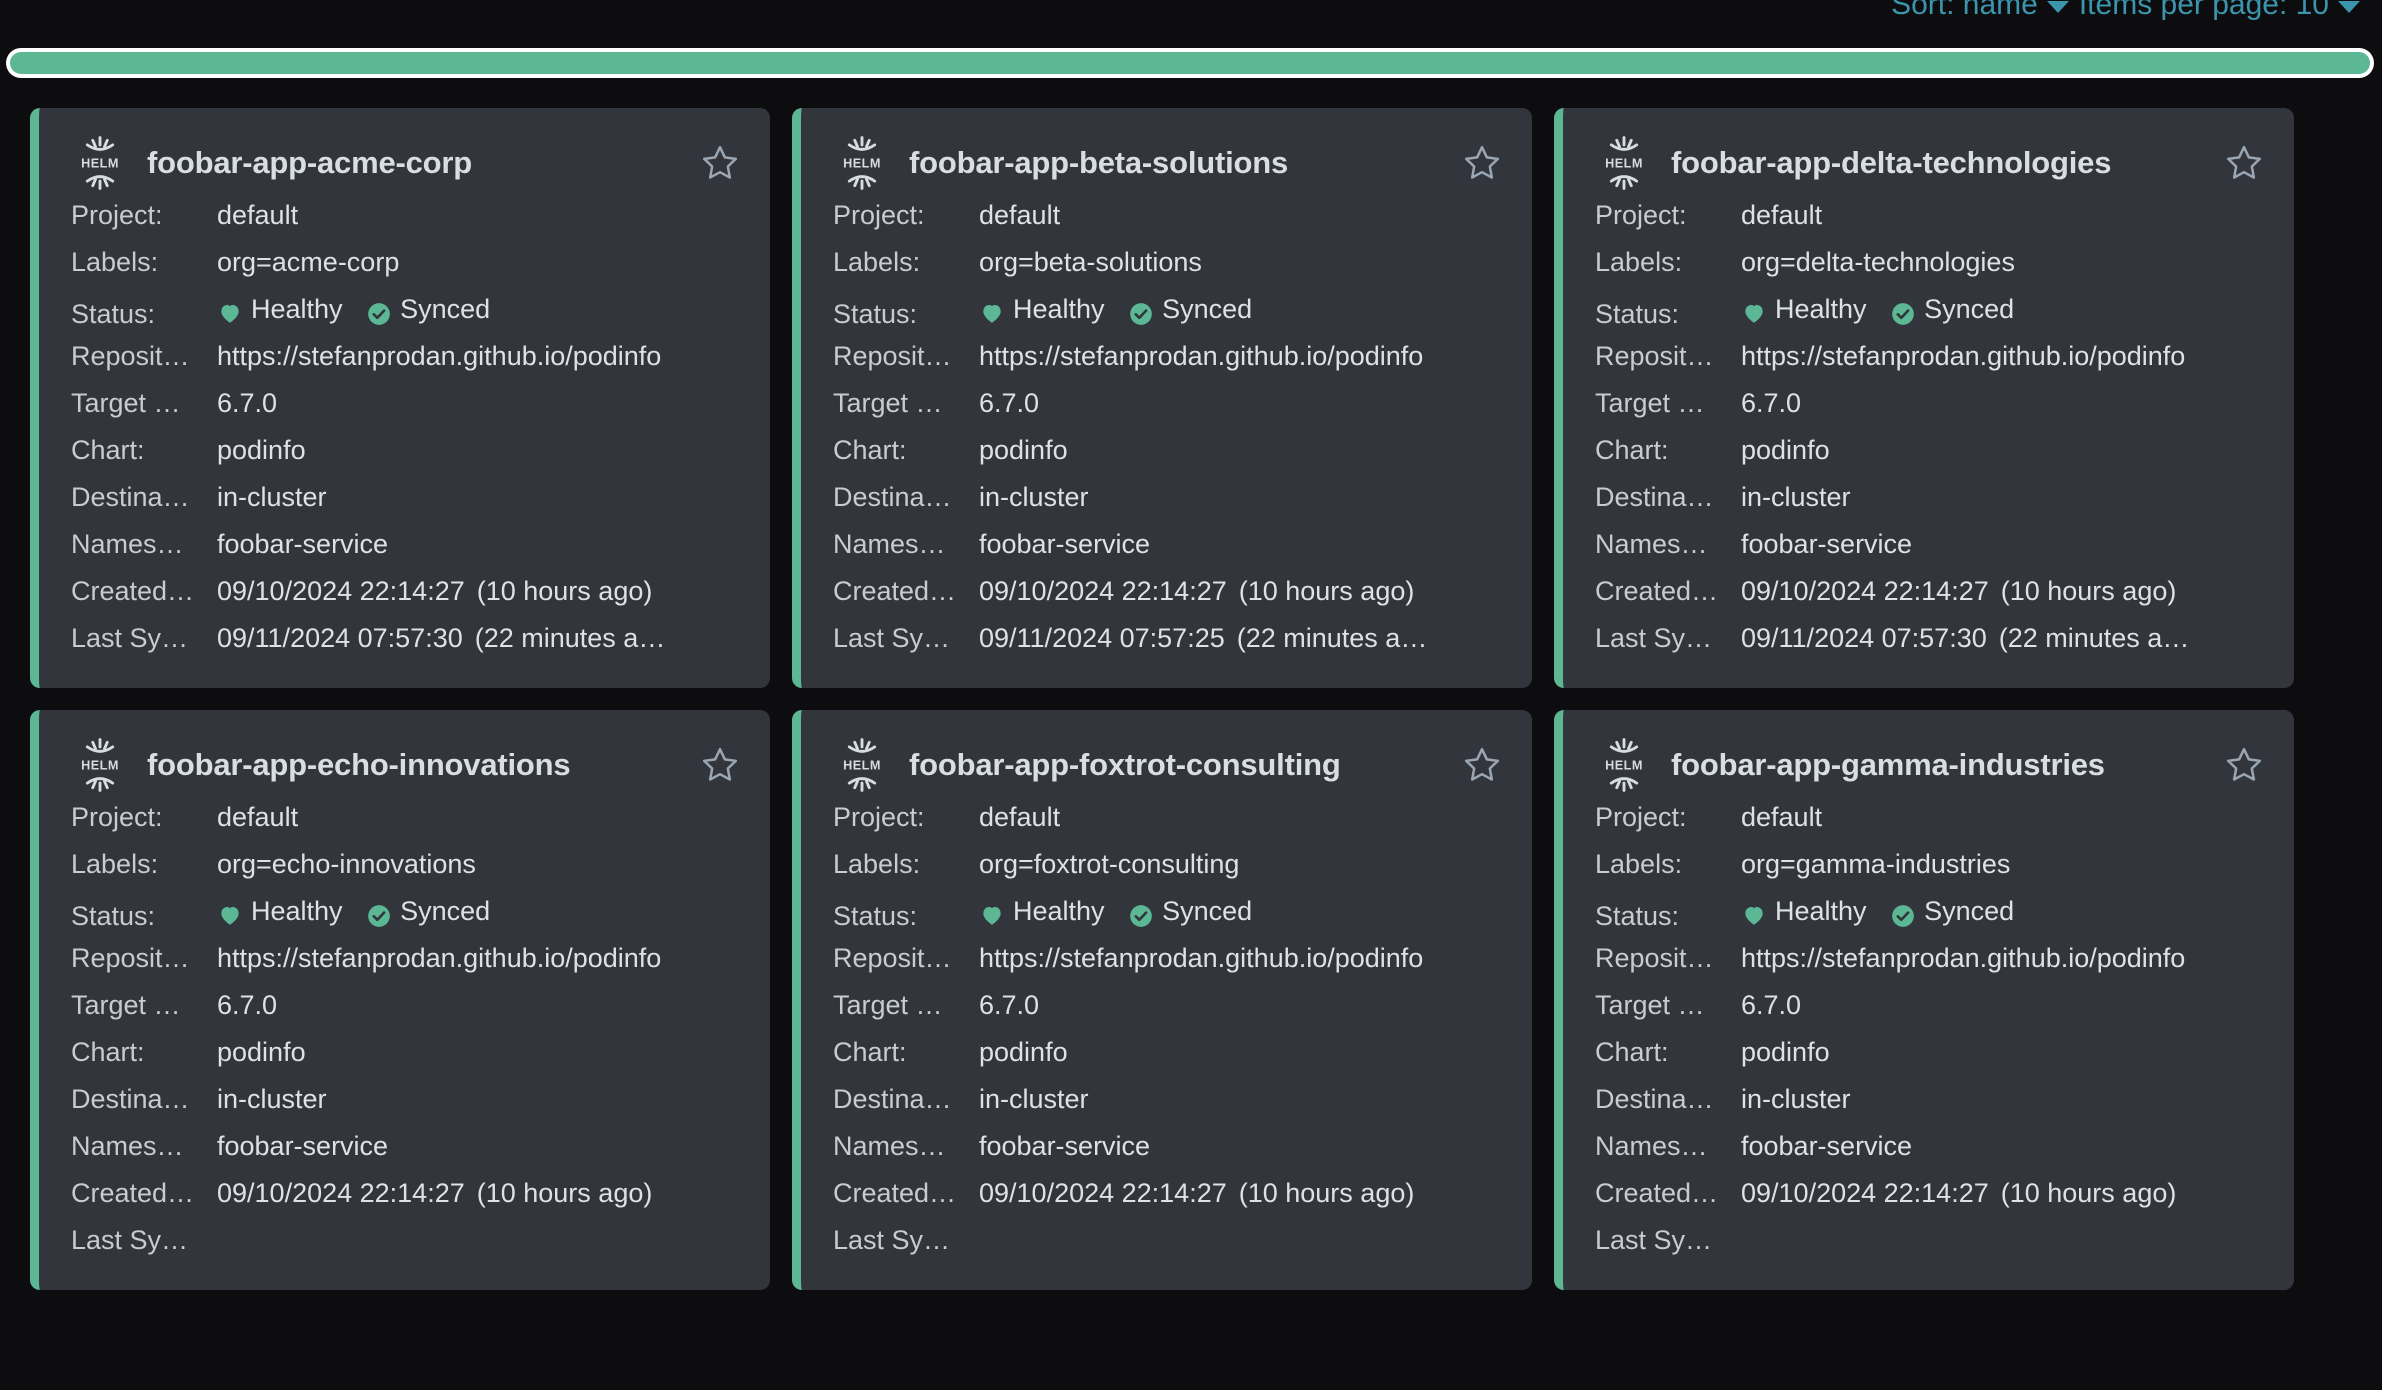 The image size is (2382, 1390). Describe the element at coordinates (1964, 10) in the screenshot. I see `sort-label: Sort: name` at that location.